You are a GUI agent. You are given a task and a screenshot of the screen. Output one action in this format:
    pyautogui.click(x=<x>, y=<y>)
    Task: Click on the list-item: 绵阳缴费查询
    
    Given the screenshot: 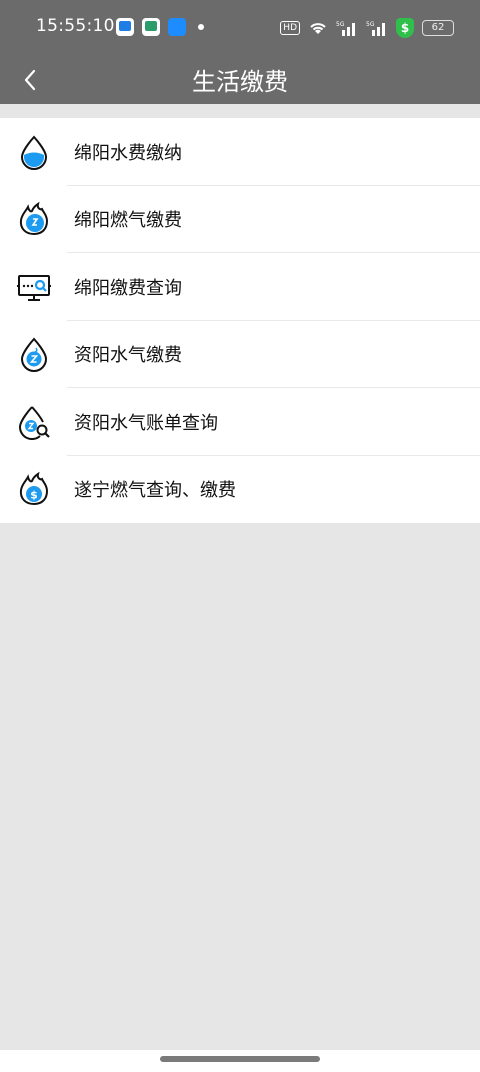 What is the action you would take?
    pyautogui.click(x=240, y=287)
    